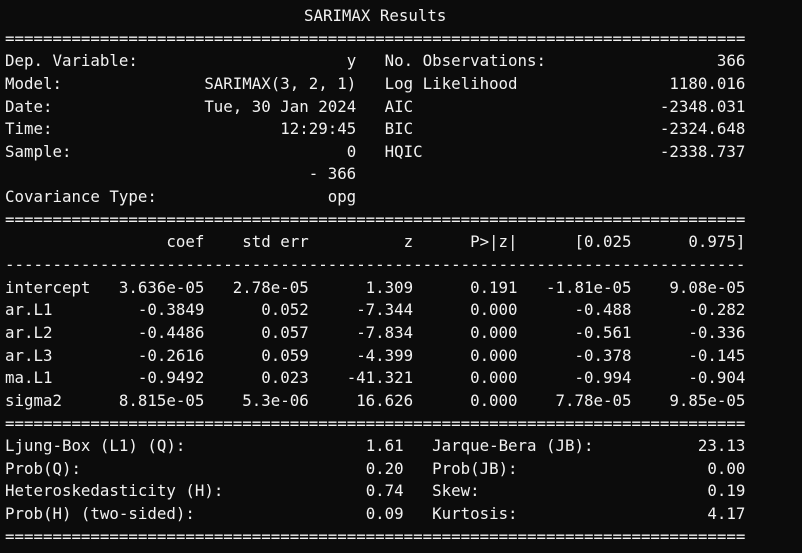  What do you see at coordinates (593, 400) in the screenshot?
I see `param-value: 7.78e-05` at bounding box center [593, 400].